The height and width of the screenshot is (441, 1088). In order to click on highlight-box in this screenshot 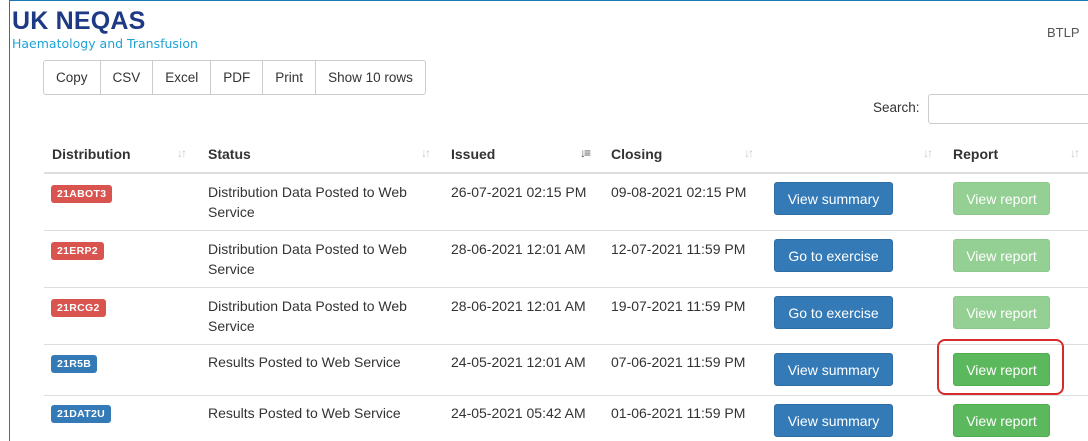, I will do `click(1000, 367)`.